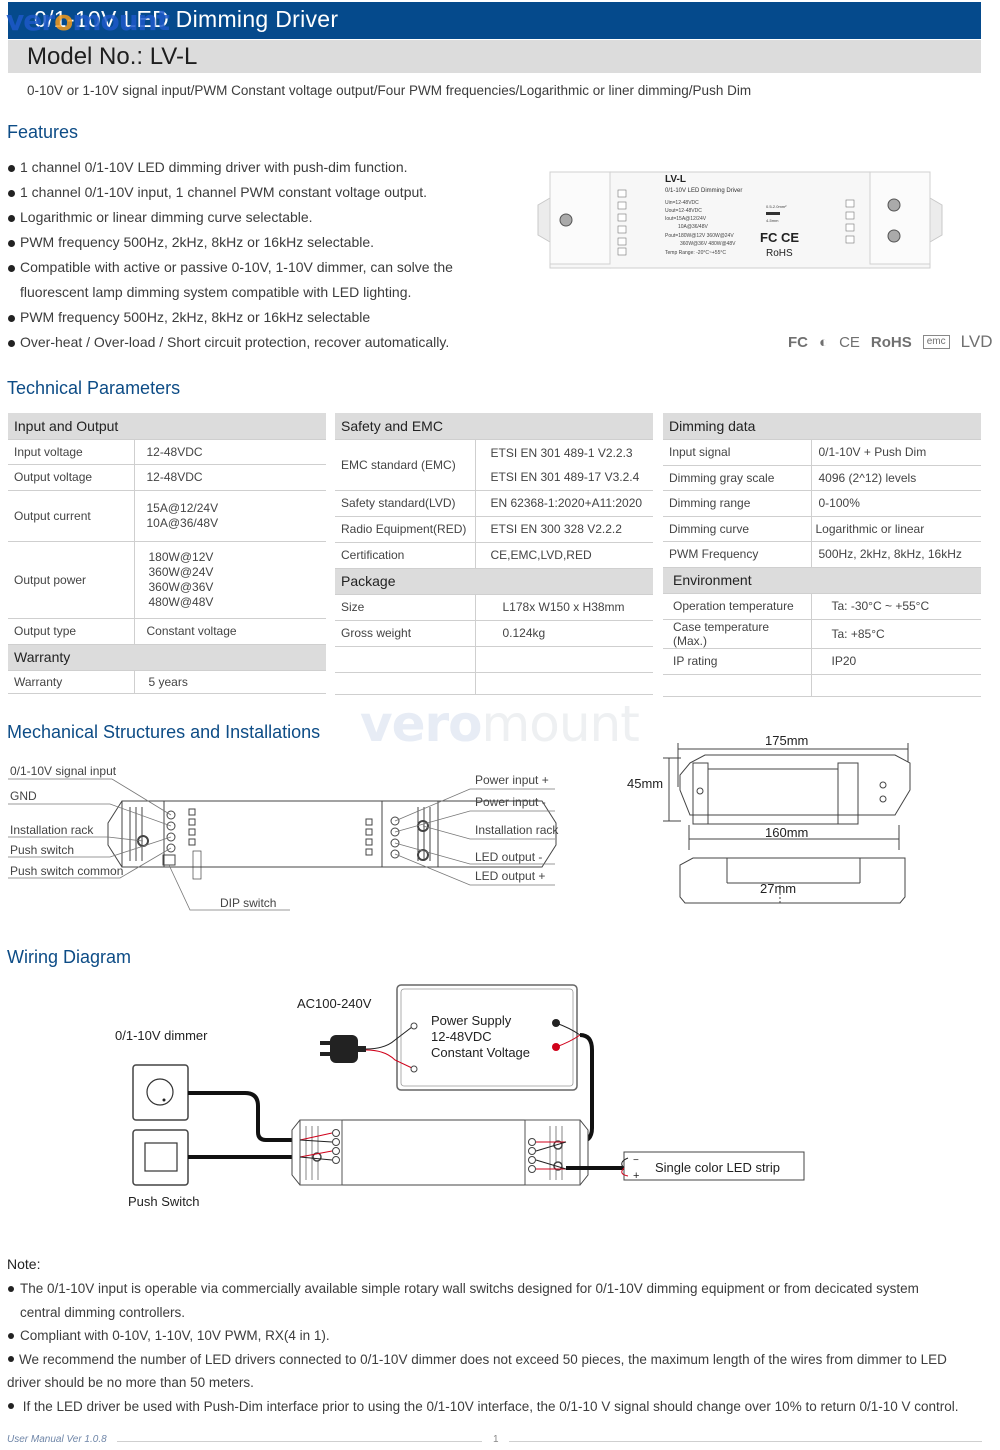  What do you see at coordinates (167, 426) in the screenshot?
I see `table-heading: Input and Output` at bounding box center [167, 426].